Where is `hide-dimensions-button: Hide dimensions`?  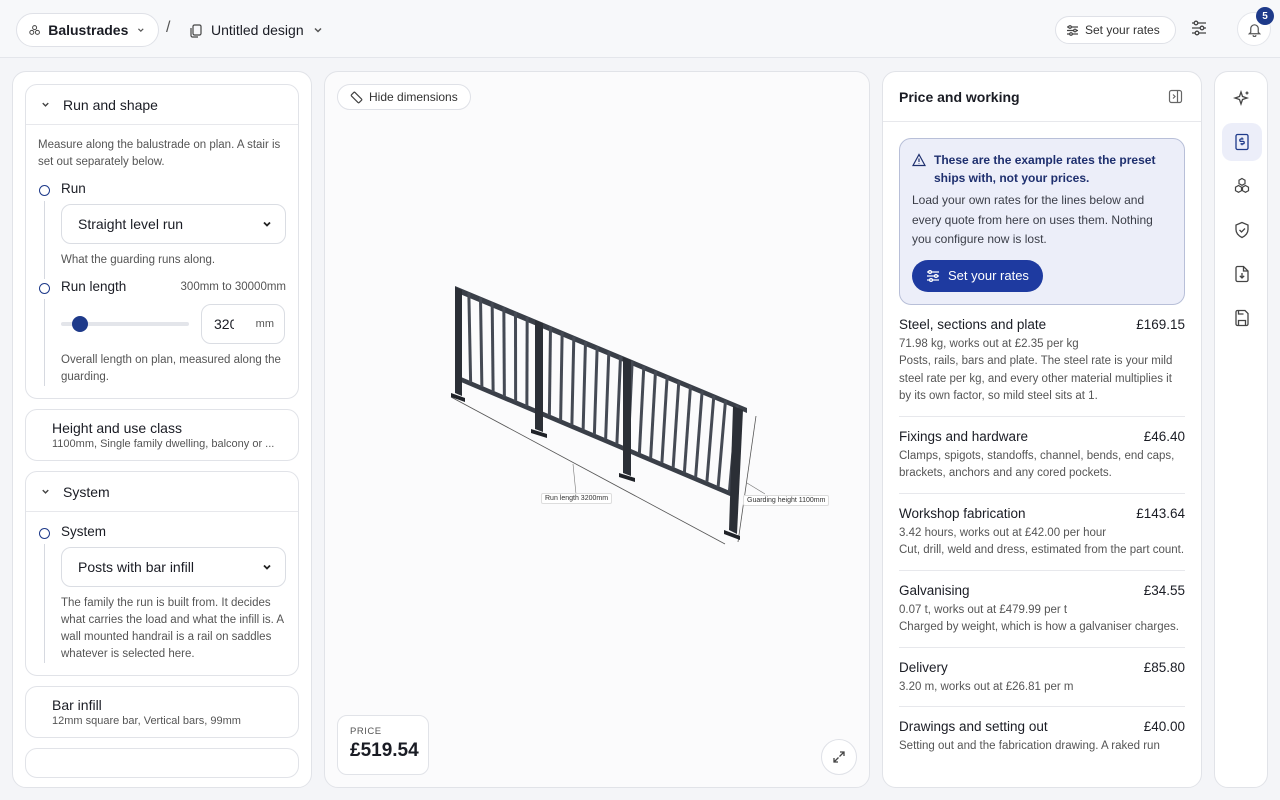
hide-dimensions-button: Hide dimensions is located at coordinates (404, 97).